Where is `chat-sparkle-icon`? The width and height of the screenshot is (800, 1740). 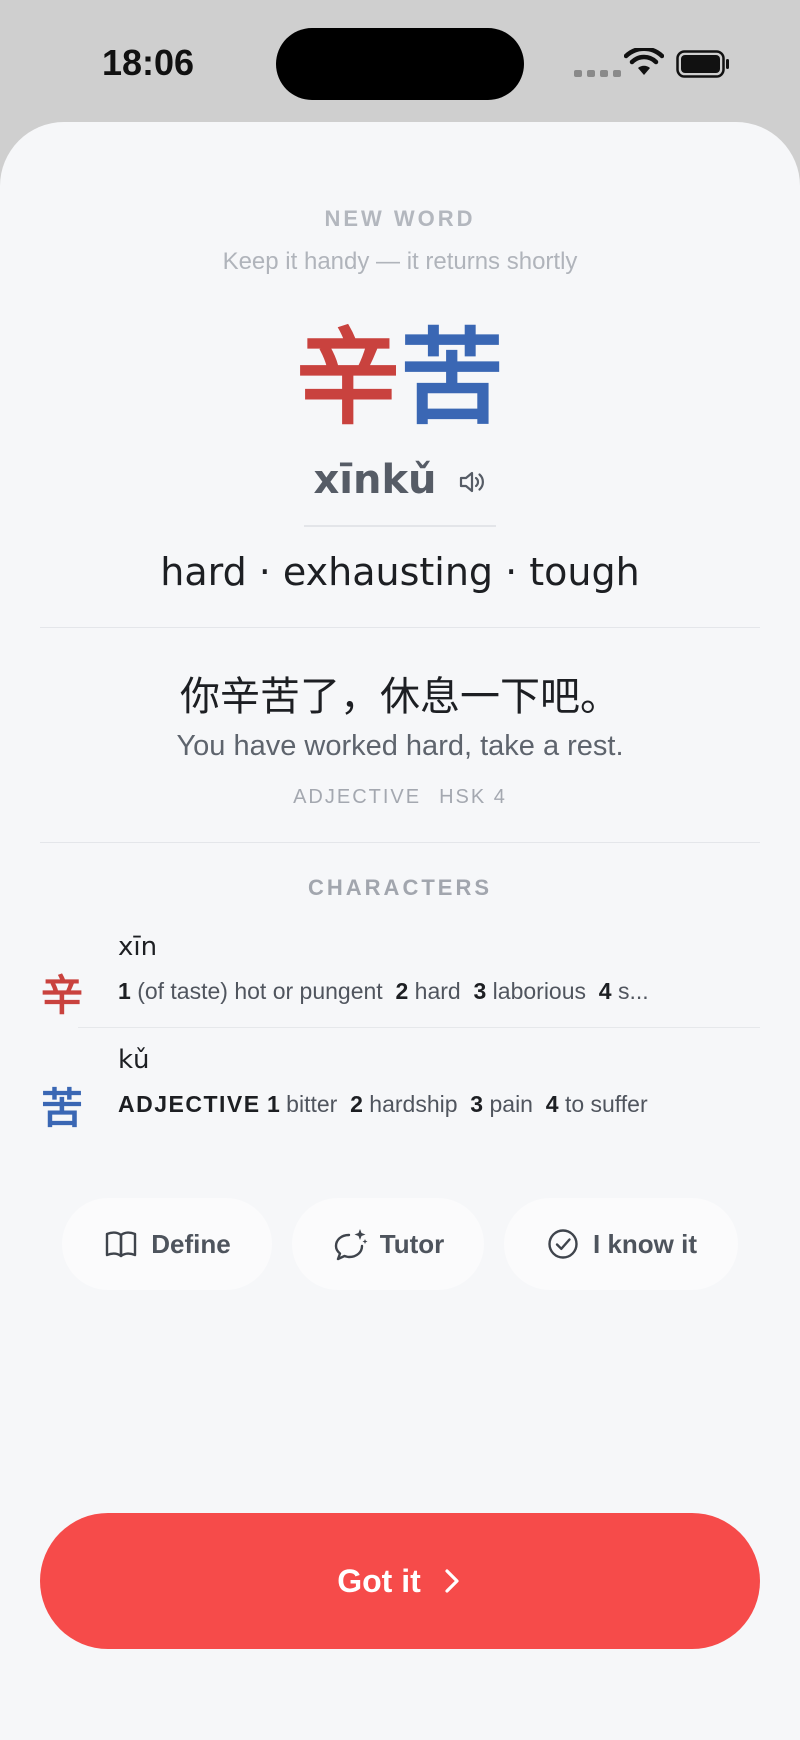
chat-sparkle-icon is located at coordinates (351, 1245).